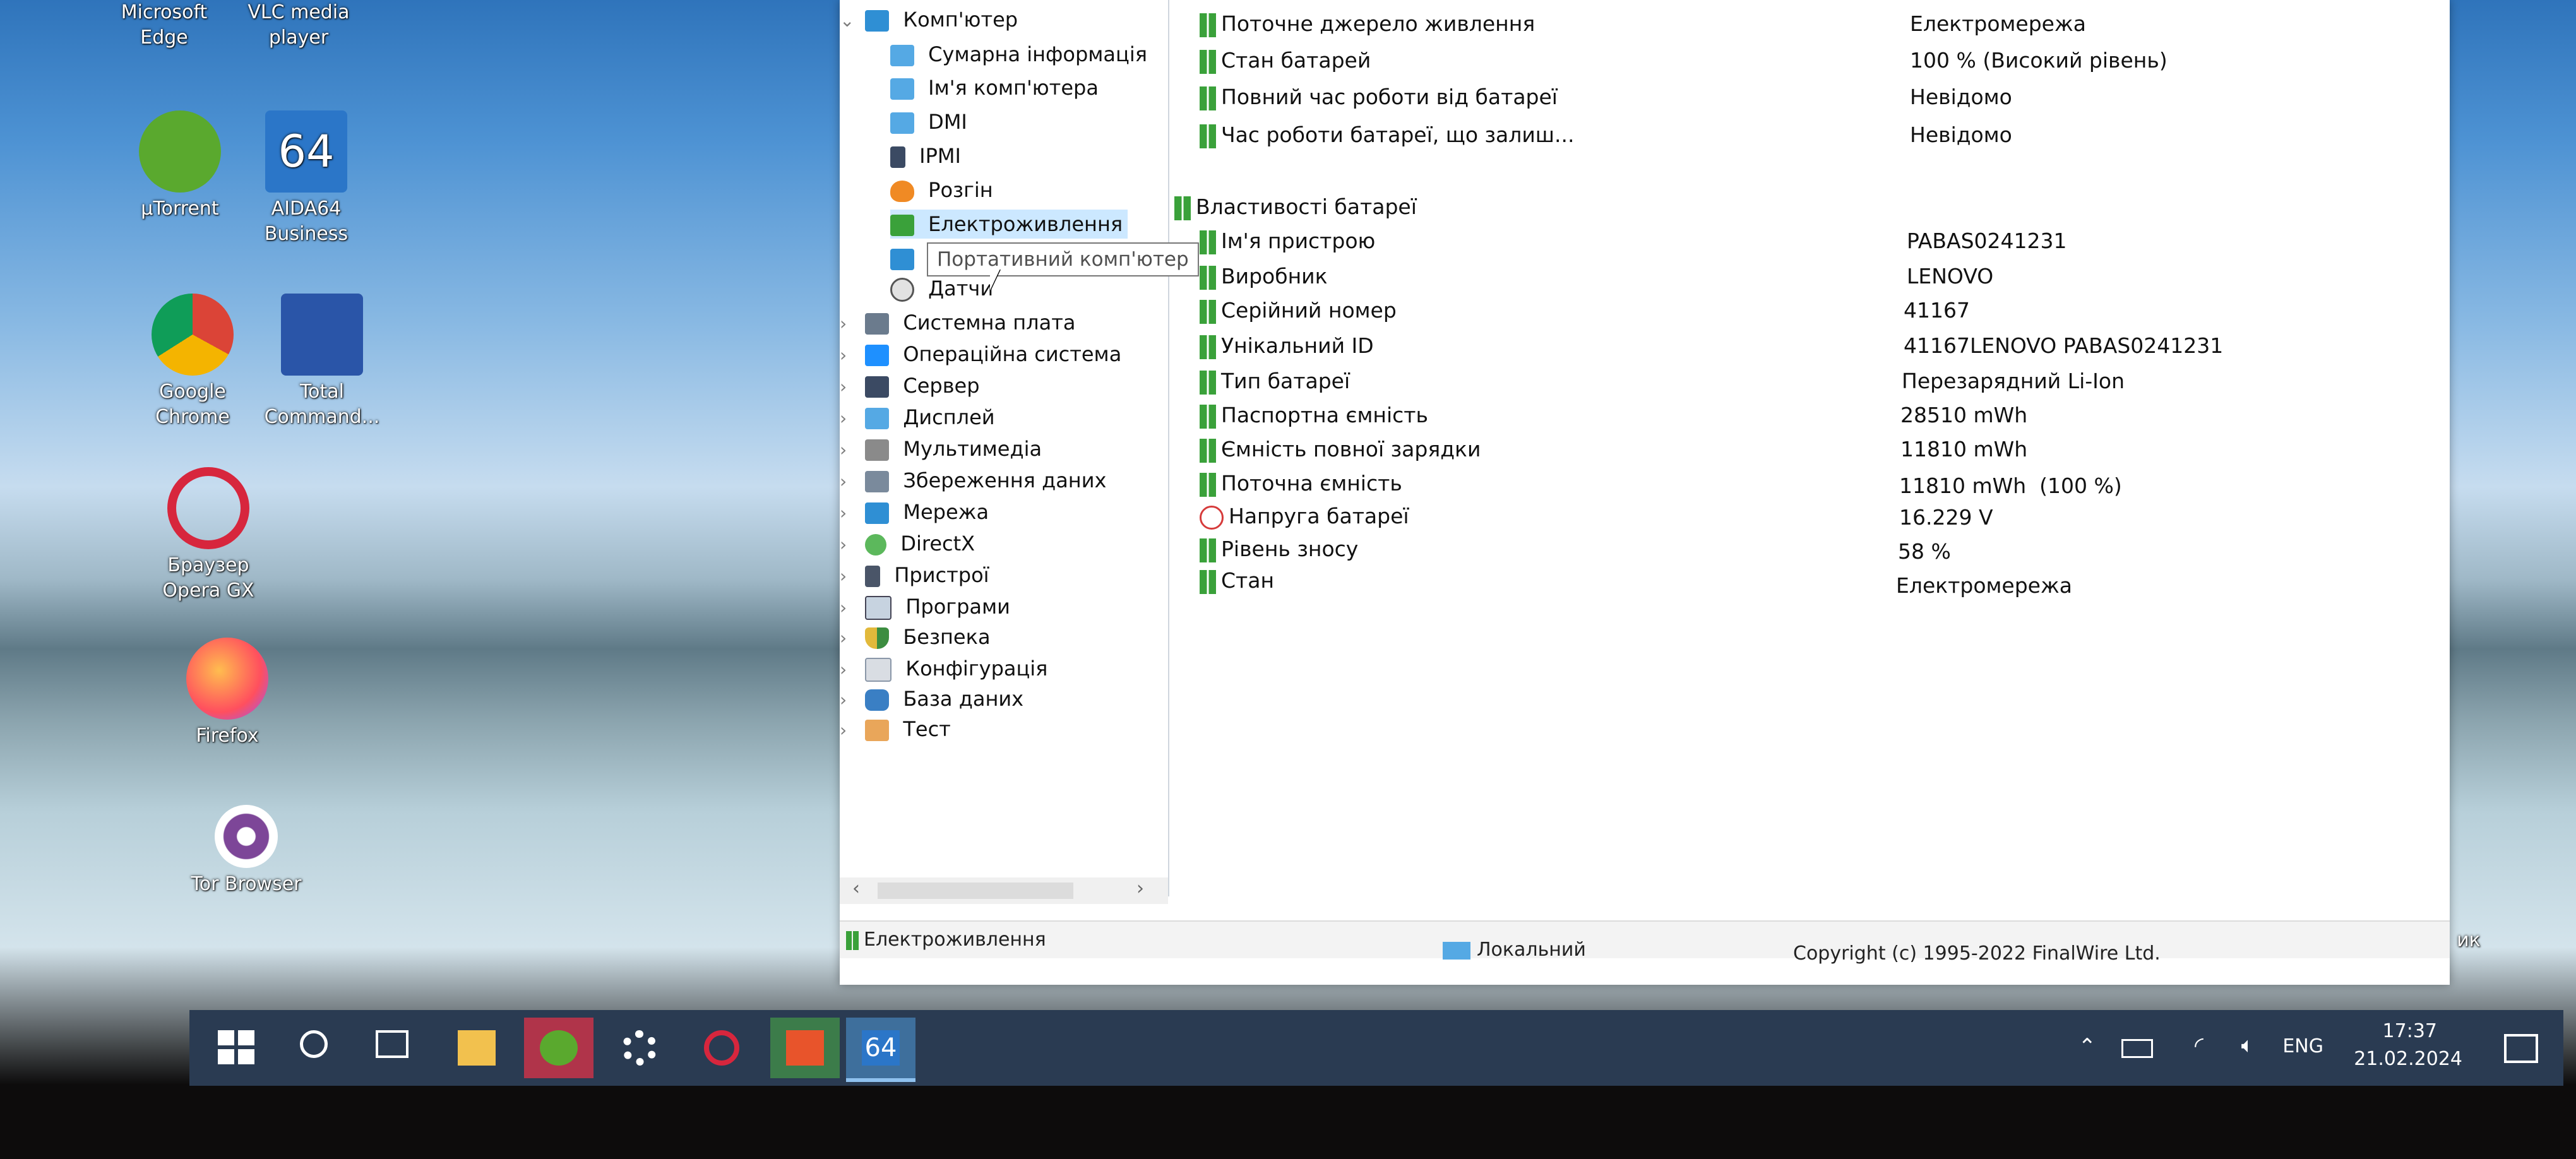  What do you see at coordinates (928, 122) in the screenshot?
I see `tree-item-dmi: DMI` at bounding box center [928, 122].